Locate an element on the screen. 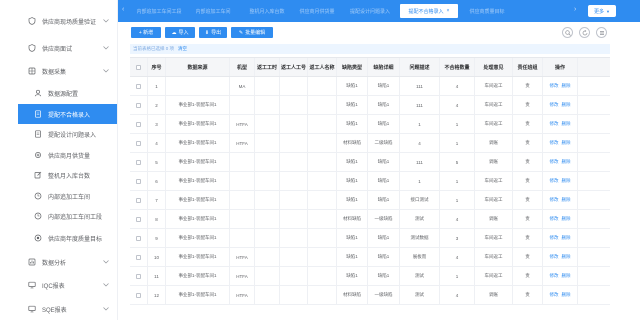 This screenshot has height=320, width=640. table-row: 6 事业部1-装配车间1 缺陷1 缺陷1 1 1 车间返工责修改 删除 is located at coordinates (370, 181).